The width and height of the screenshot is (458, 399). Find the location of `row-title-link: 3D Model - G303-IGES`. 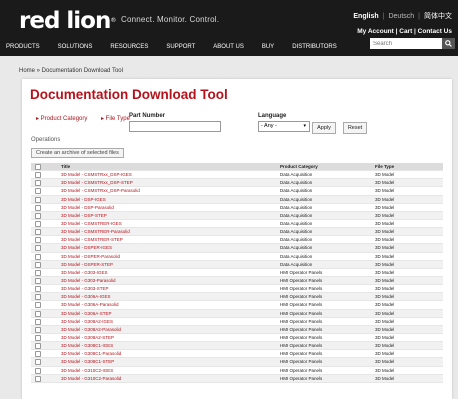

row-title-link: 3D Model - G303-IGES is located at coordinates (84, 273).